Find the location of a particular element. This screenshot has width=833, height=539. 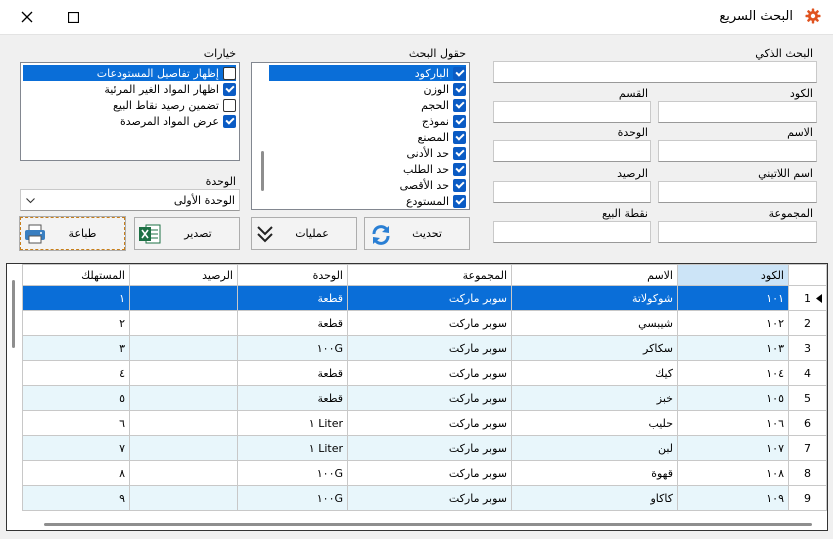

search-field-factory: المصنع is located at coordinates (442, 137).